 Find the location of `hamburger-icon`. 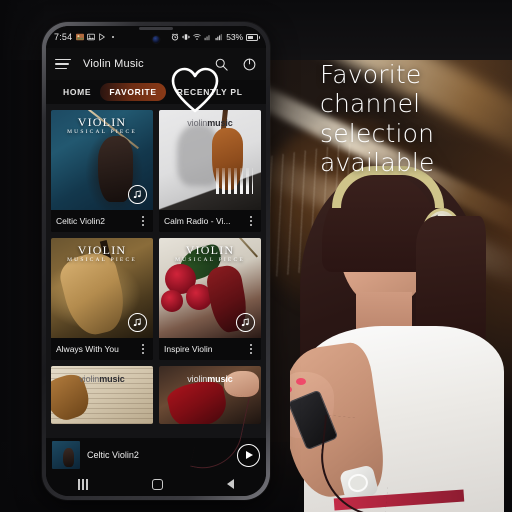

hamburger-icon is located at coordinates (63, 64).